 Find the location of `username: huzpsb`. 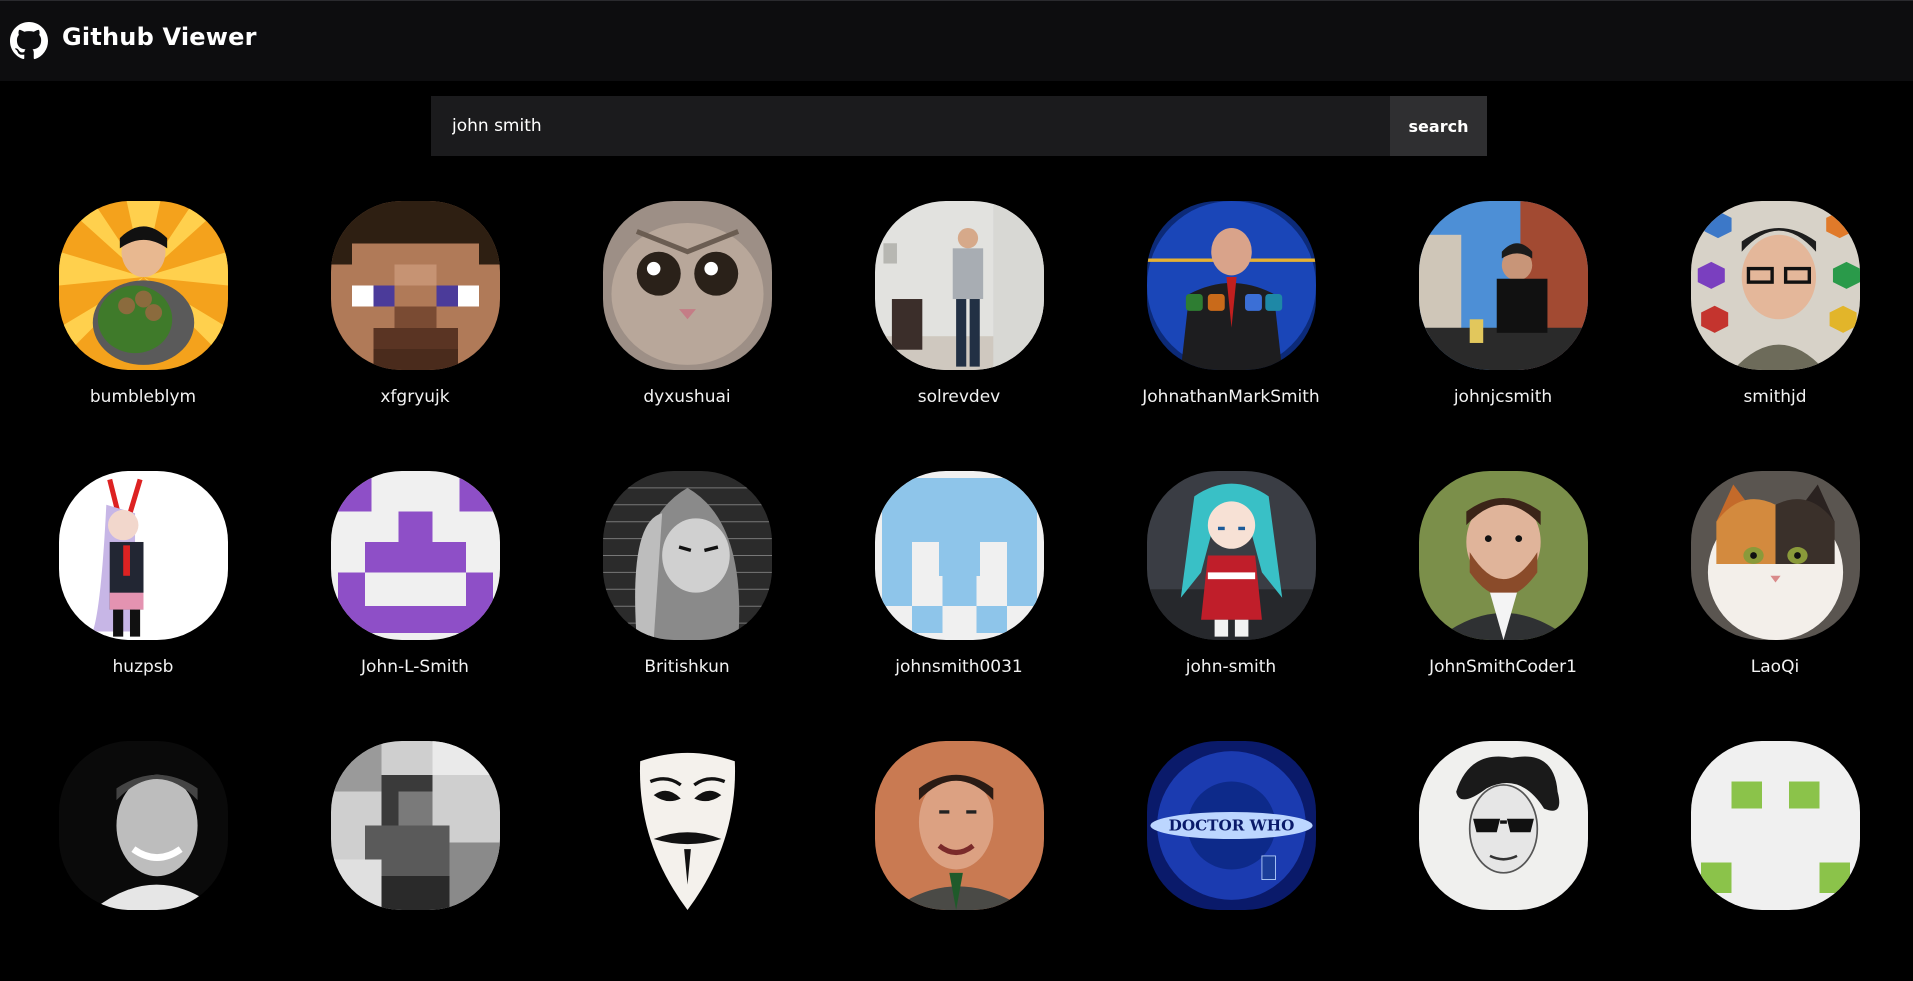

username: huzpsb is located at coordinates (143, 667).